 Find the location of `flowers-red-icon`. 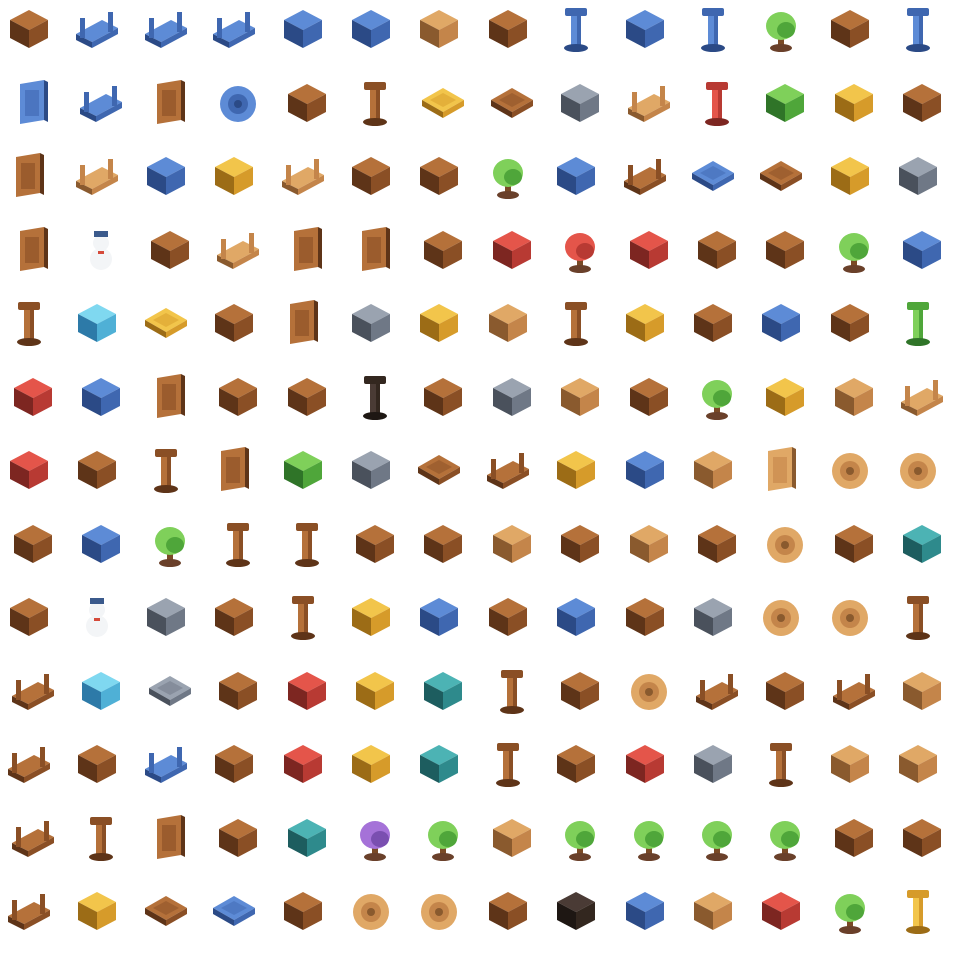

flowers-red-icon is located at coordinates (781, 911).